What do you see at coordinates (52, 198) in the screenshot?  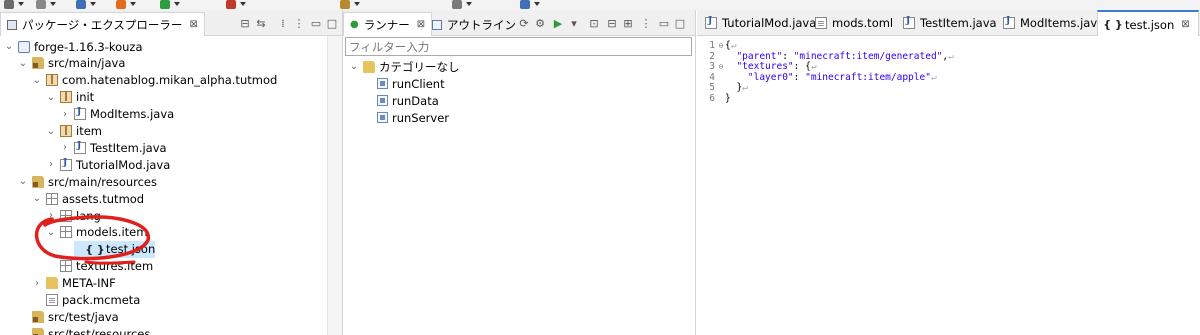 I see `package-icon` at bounding box center [52, 198].